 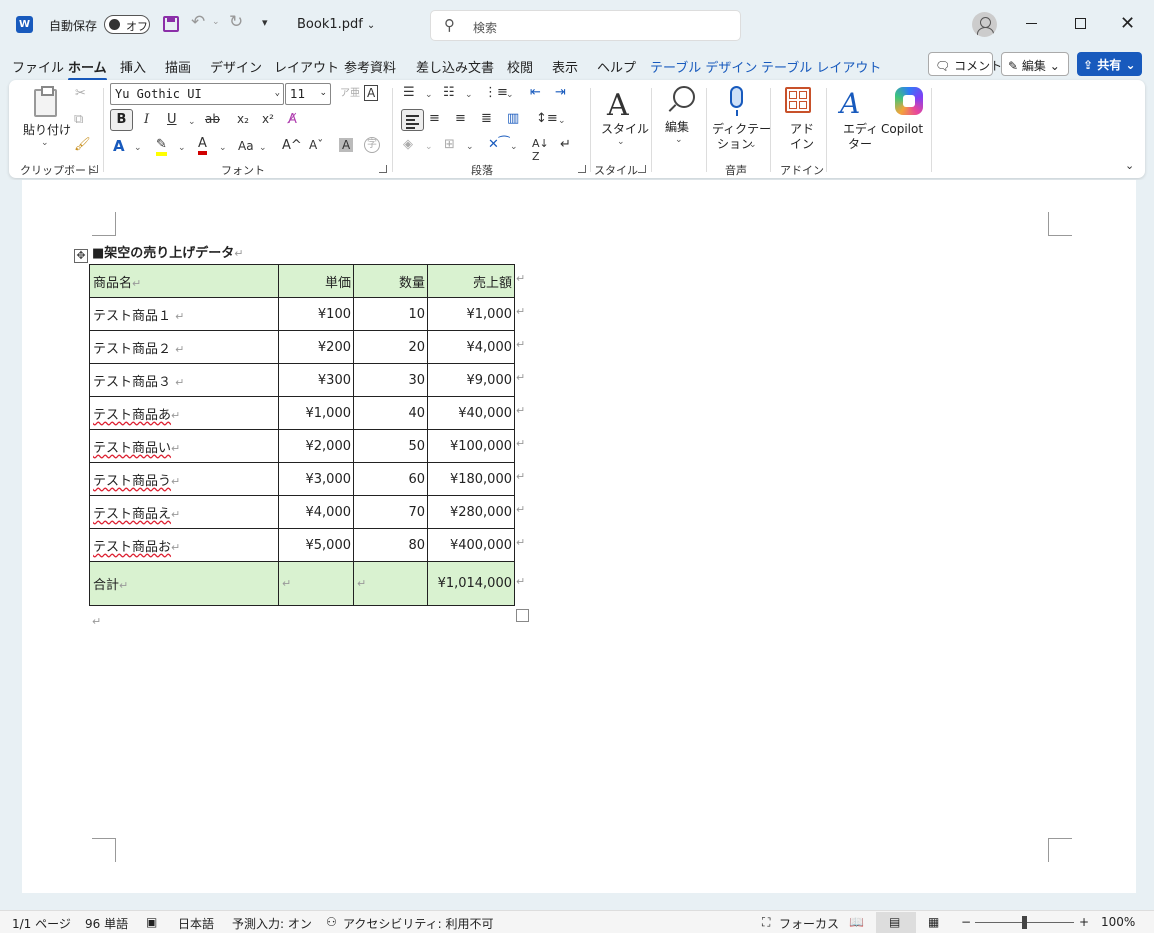 I want to click on comment-button: 🗨 コメント, so click(x=965, y=64).